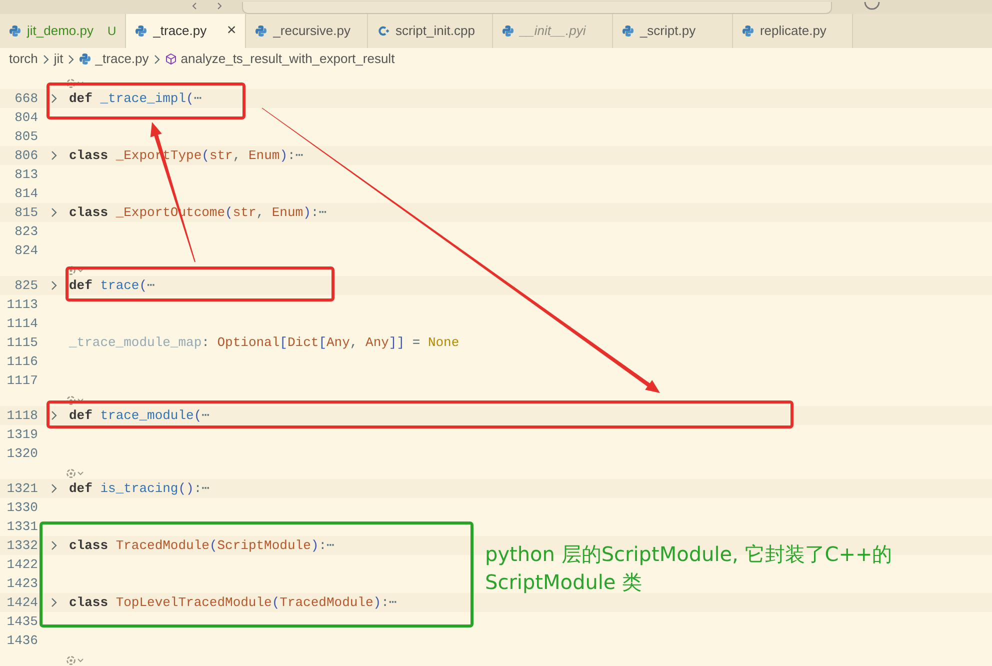  What do you see at coordinates (22, 381) in the screenshot?
I see `line-number: 1117` at bounding box center [22, 381].